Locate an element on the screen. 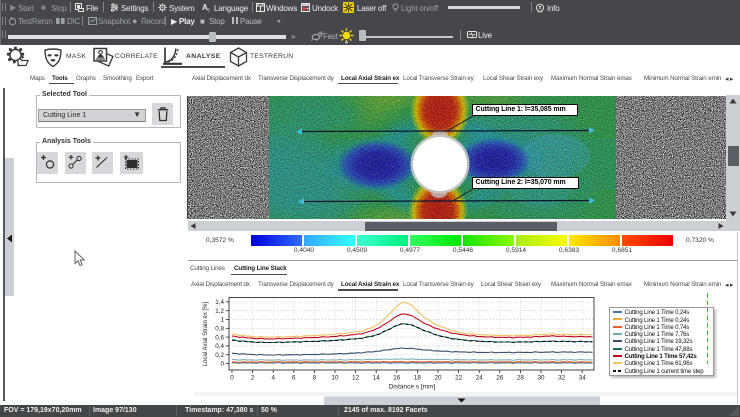 This screenshot has width=740, height=417. svg-text: 32 is located at coordinates (562, 378).